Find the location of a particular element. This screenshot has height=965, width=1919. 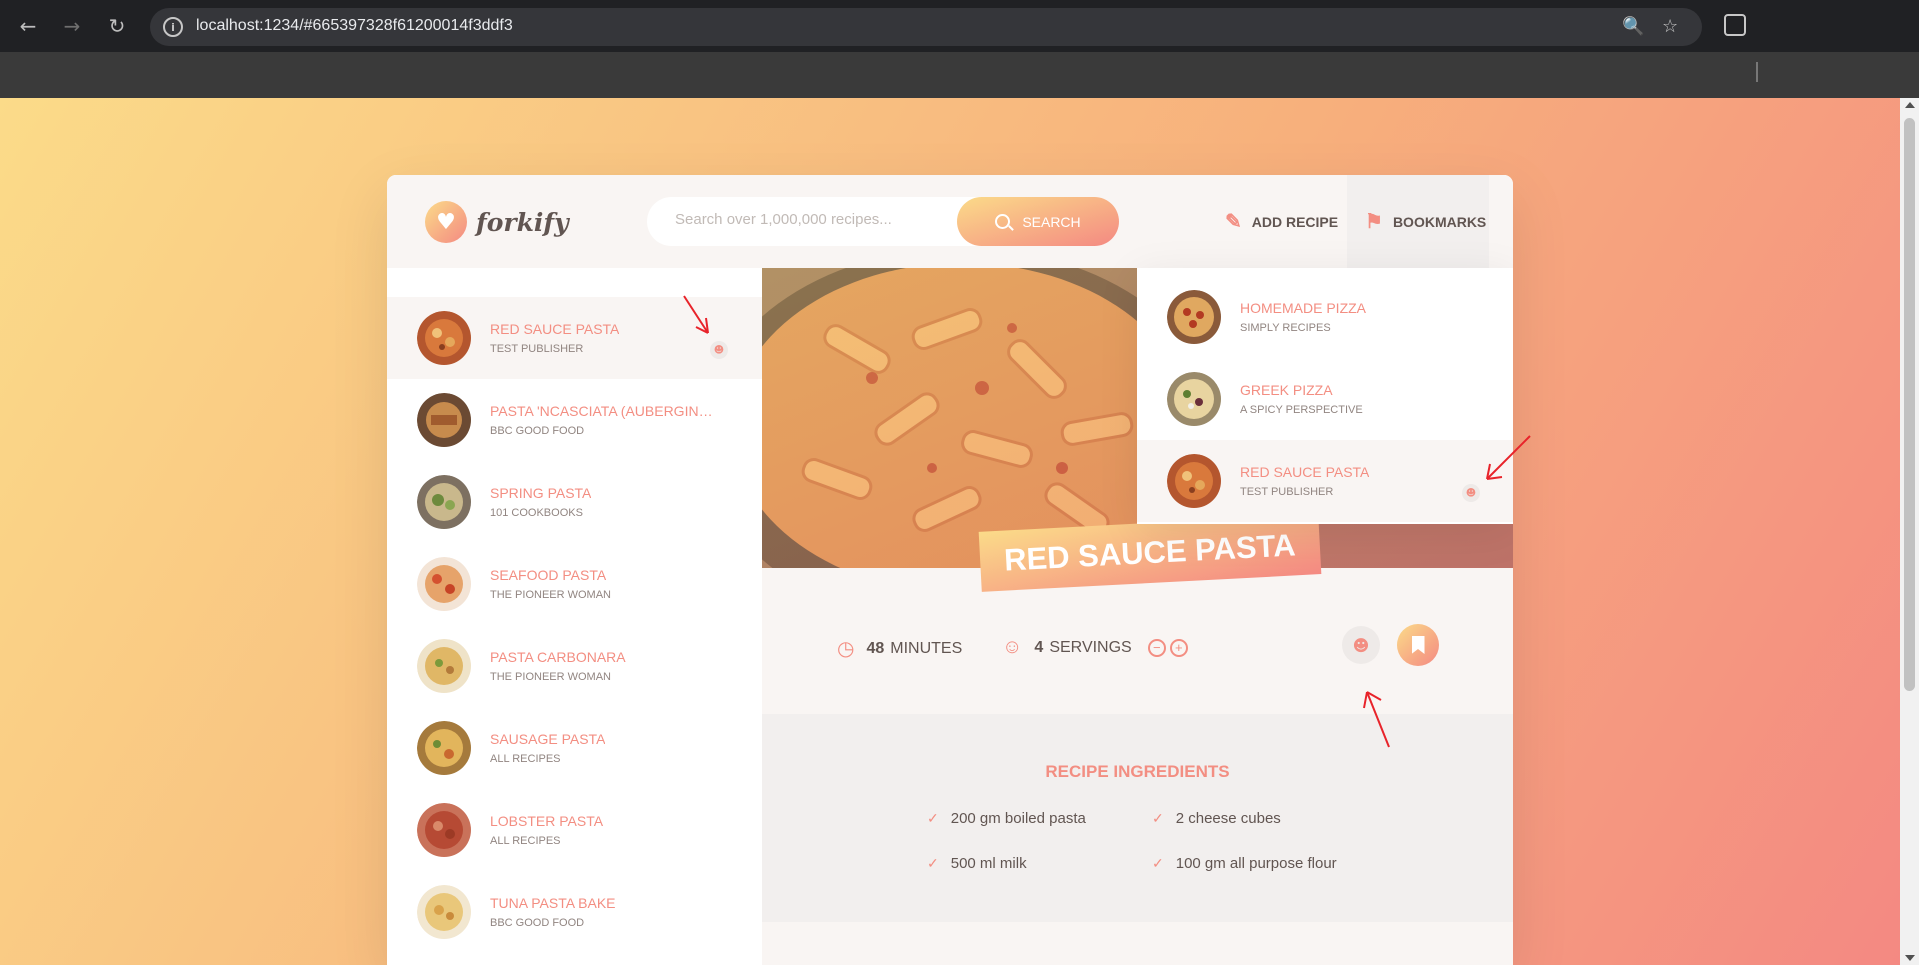

result-item: SPRING PASTA 101 COOKBOOKS is located at coordinates (574, 502).